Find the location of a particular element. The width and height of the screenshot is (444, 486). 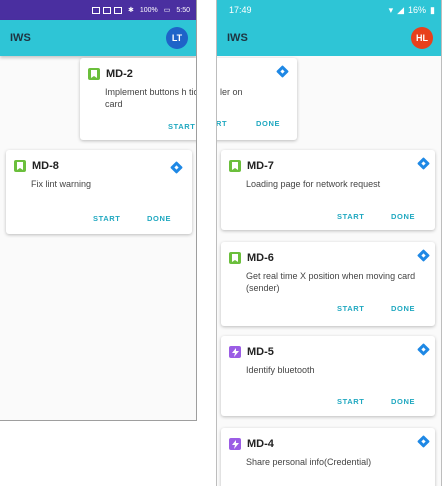

card-header: MD-4 is located at coordinates (251, 444).